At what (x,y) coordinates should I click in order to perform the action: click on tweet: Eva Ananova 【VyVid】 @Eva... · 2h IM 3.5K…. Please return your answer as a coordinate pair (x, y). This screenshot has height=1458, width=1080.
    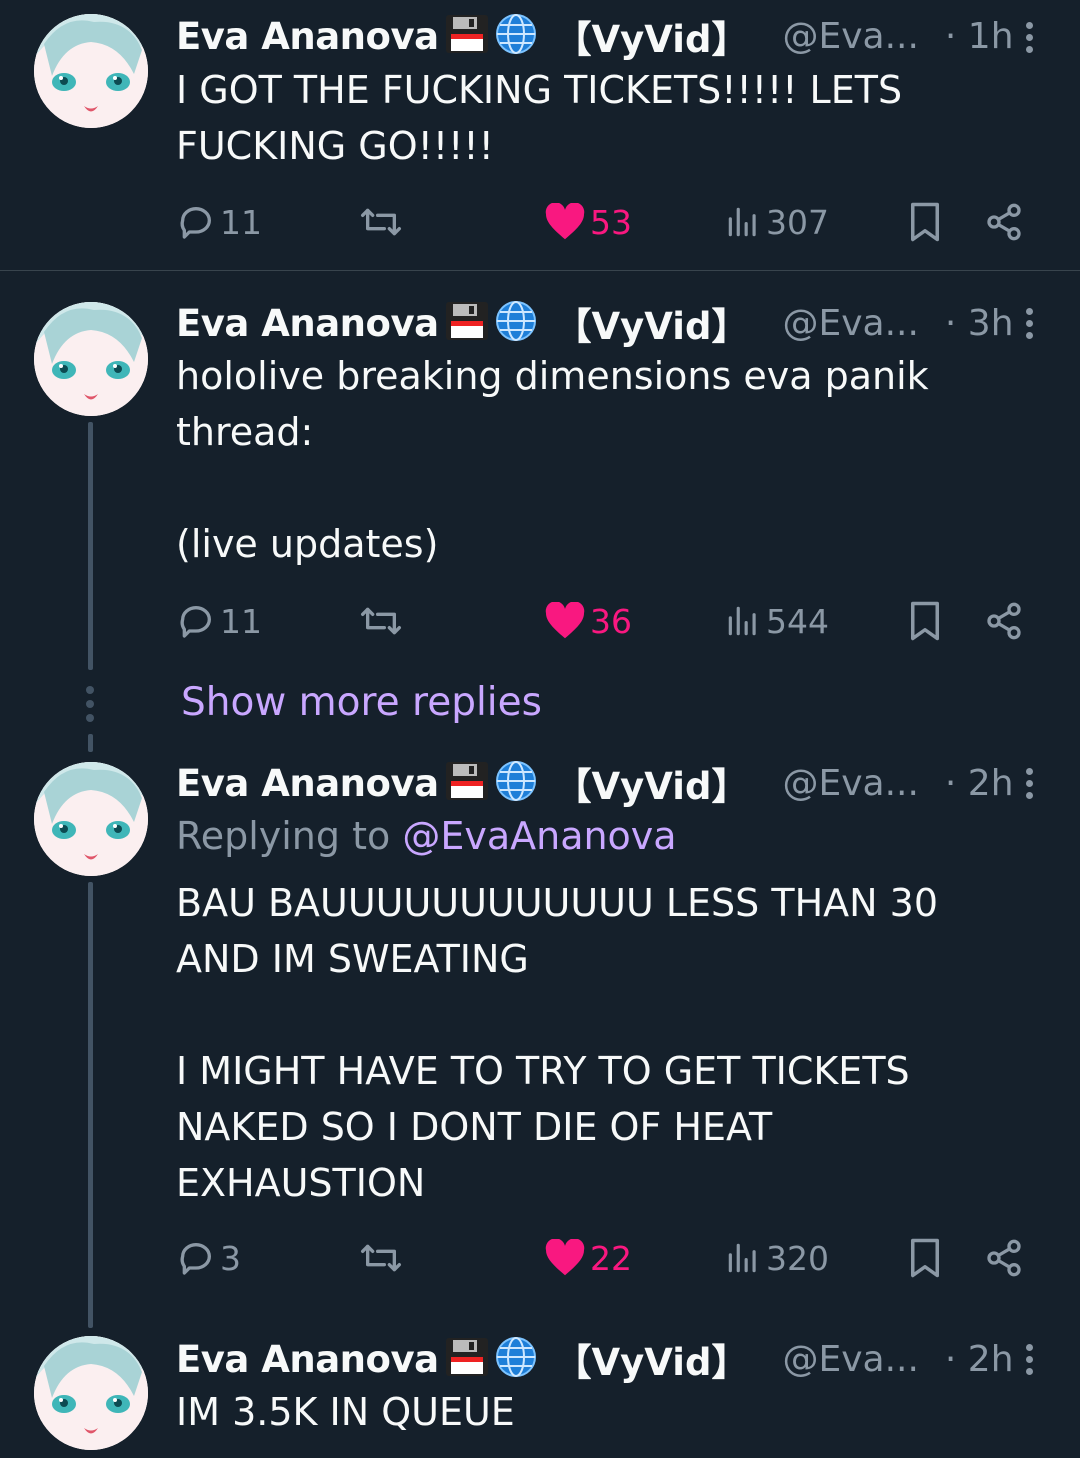
    Looking at the image, I should click on (540, 1392).